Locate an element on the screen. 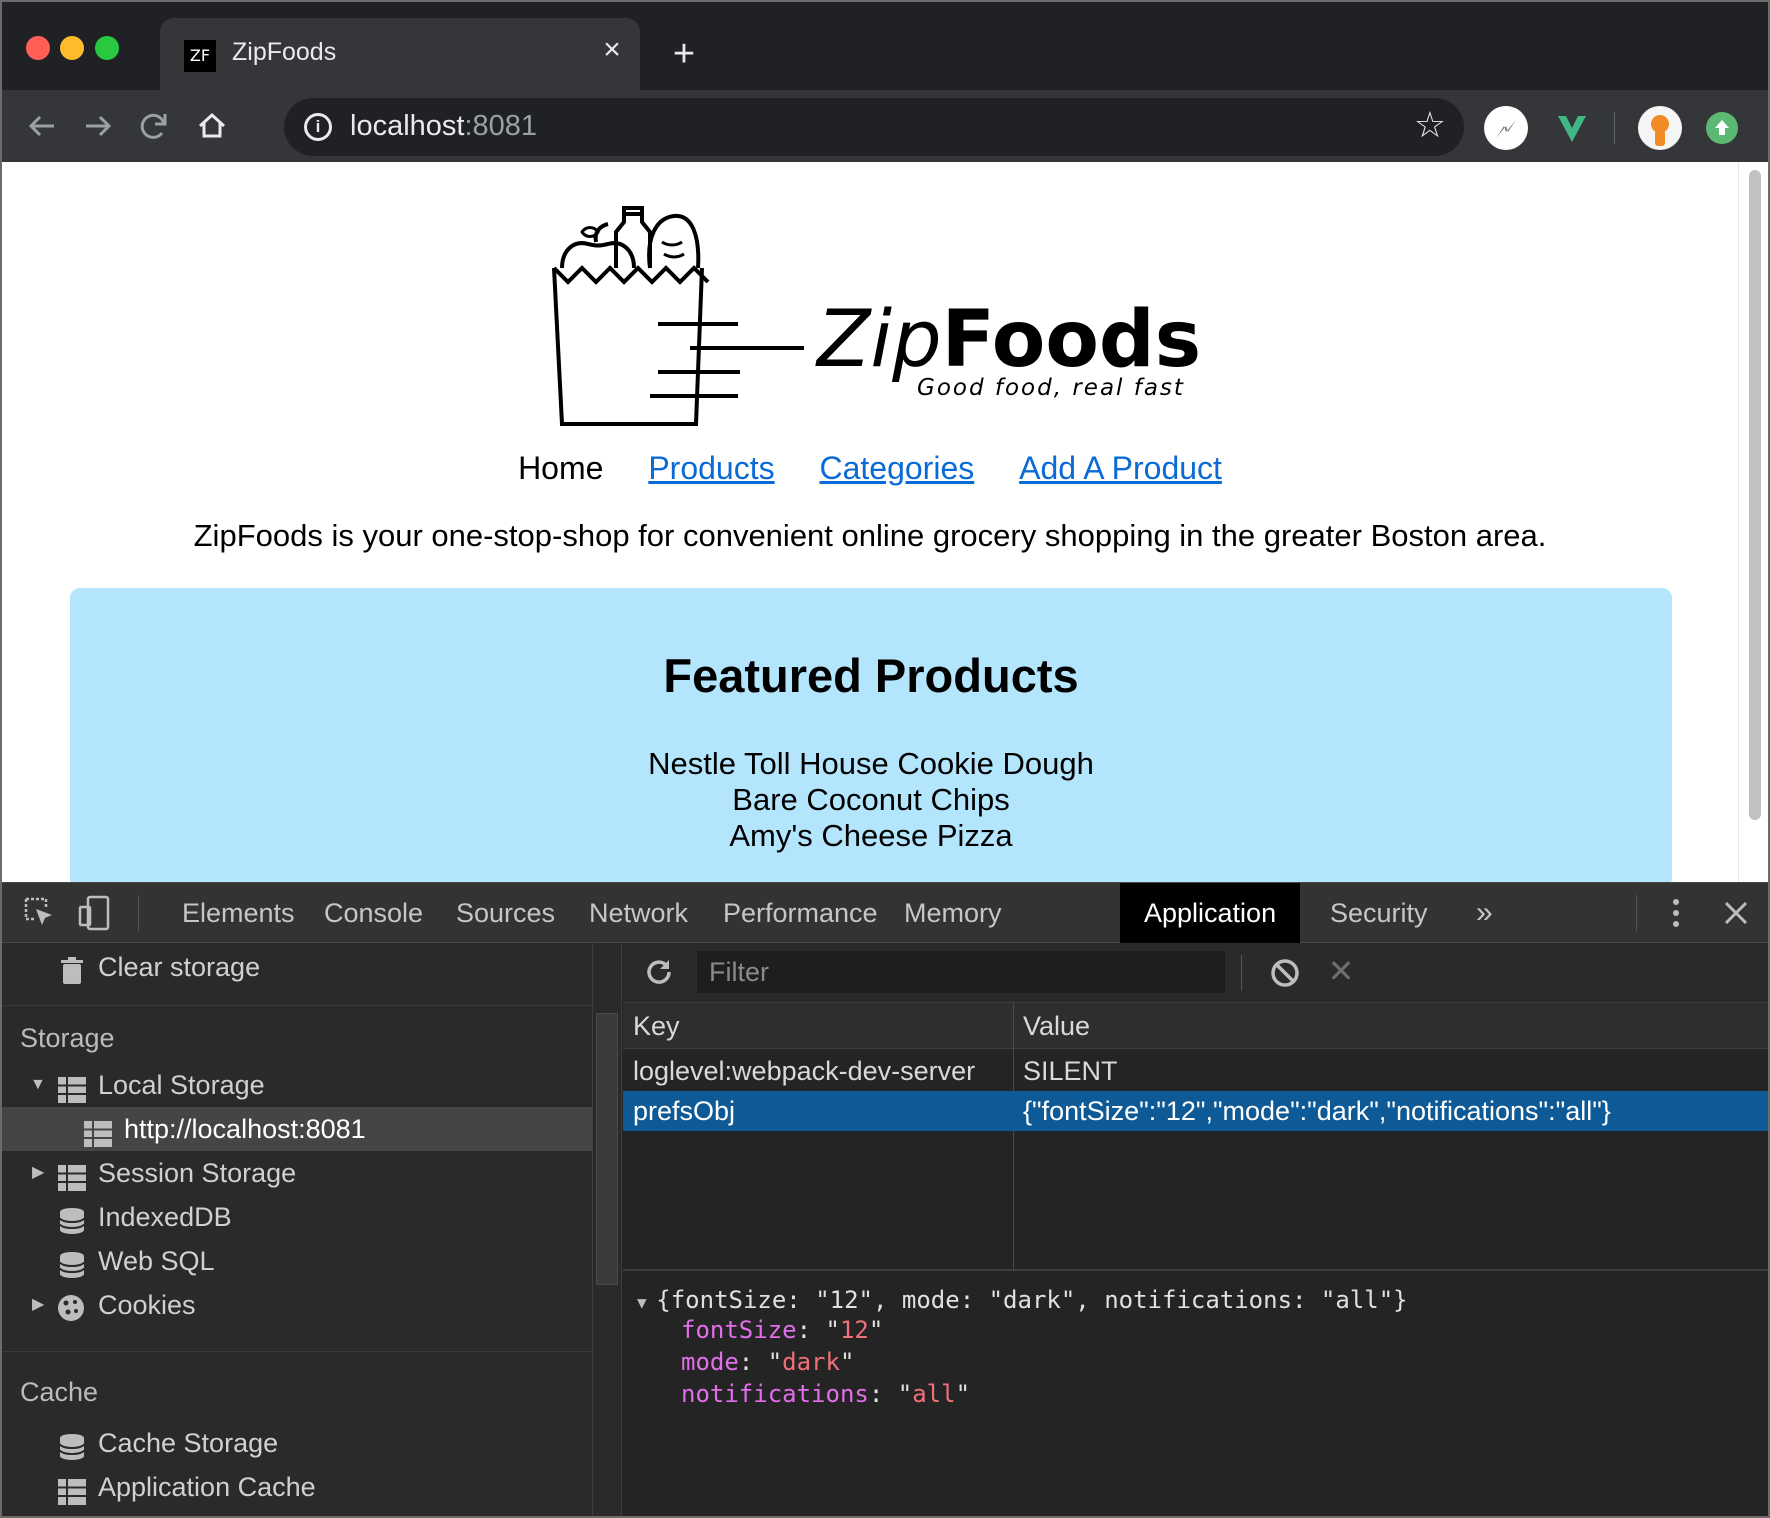  tab-elements: Elements is located at coordinates (238, 913).